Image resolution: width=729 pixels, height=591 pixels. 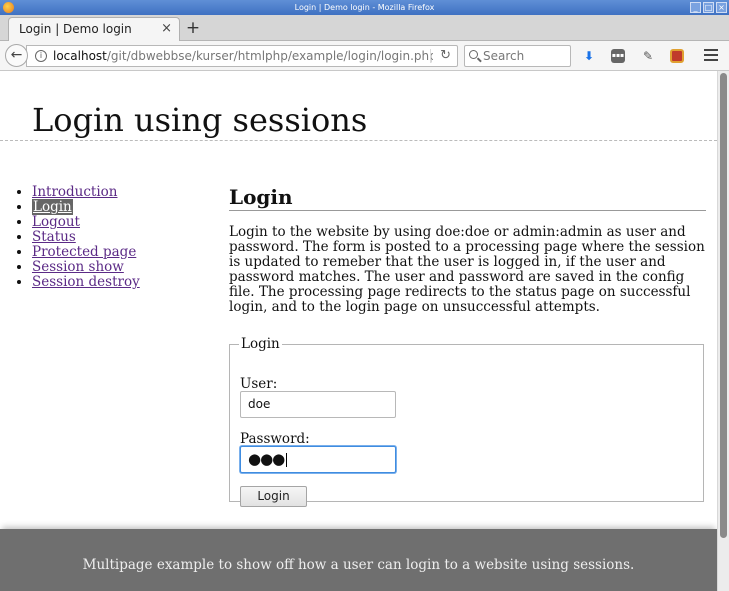 I want to click on tab-login: Login | Demo login ×, so click(x=94, y=29).